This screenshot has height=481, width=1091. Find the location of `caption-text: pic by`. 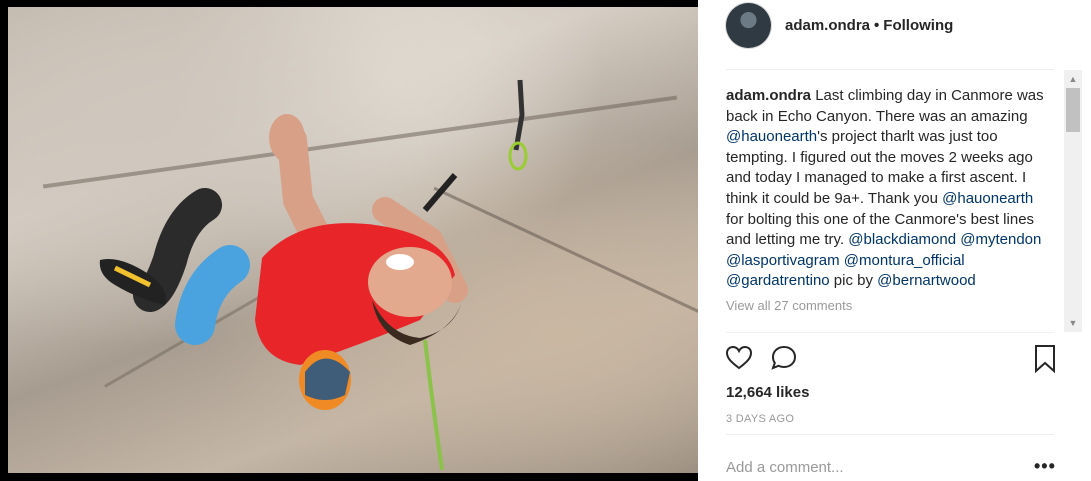

caption-text: pic by is located at coordinates (853, 281).